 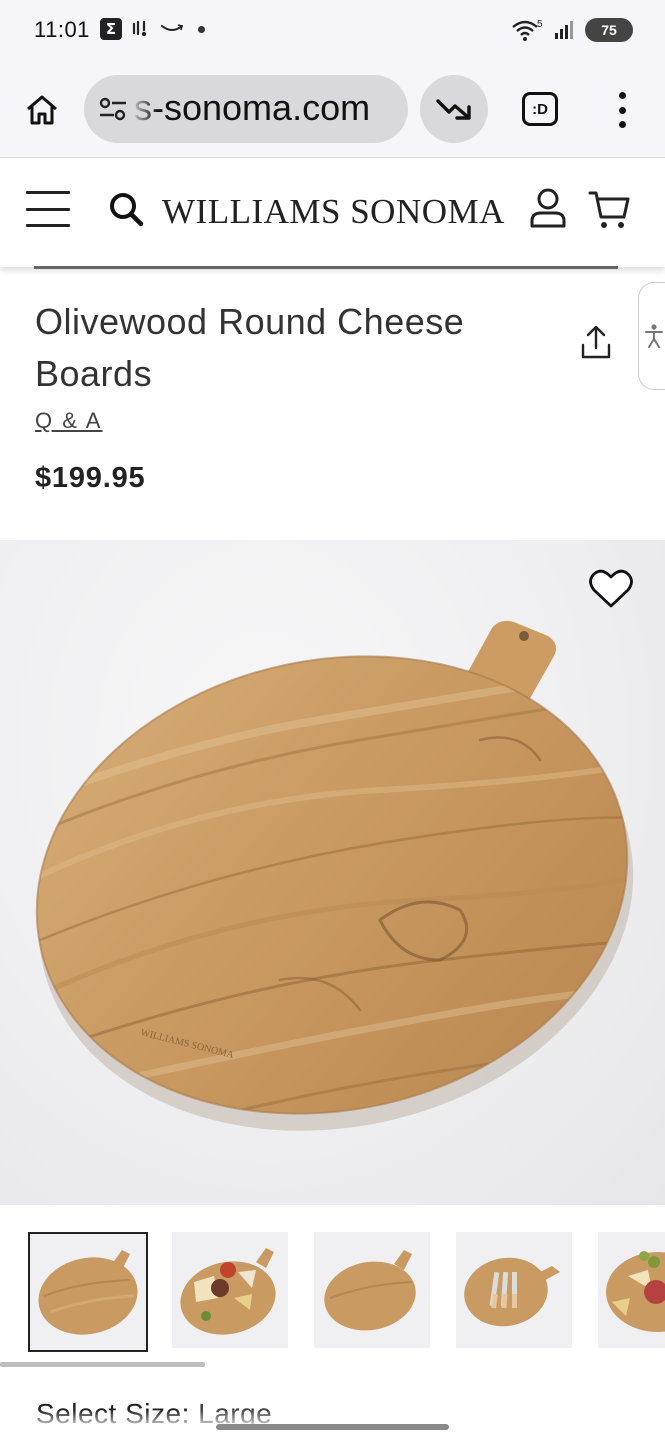 I want to click on battery-level: 75, so click(x=609, y=30).